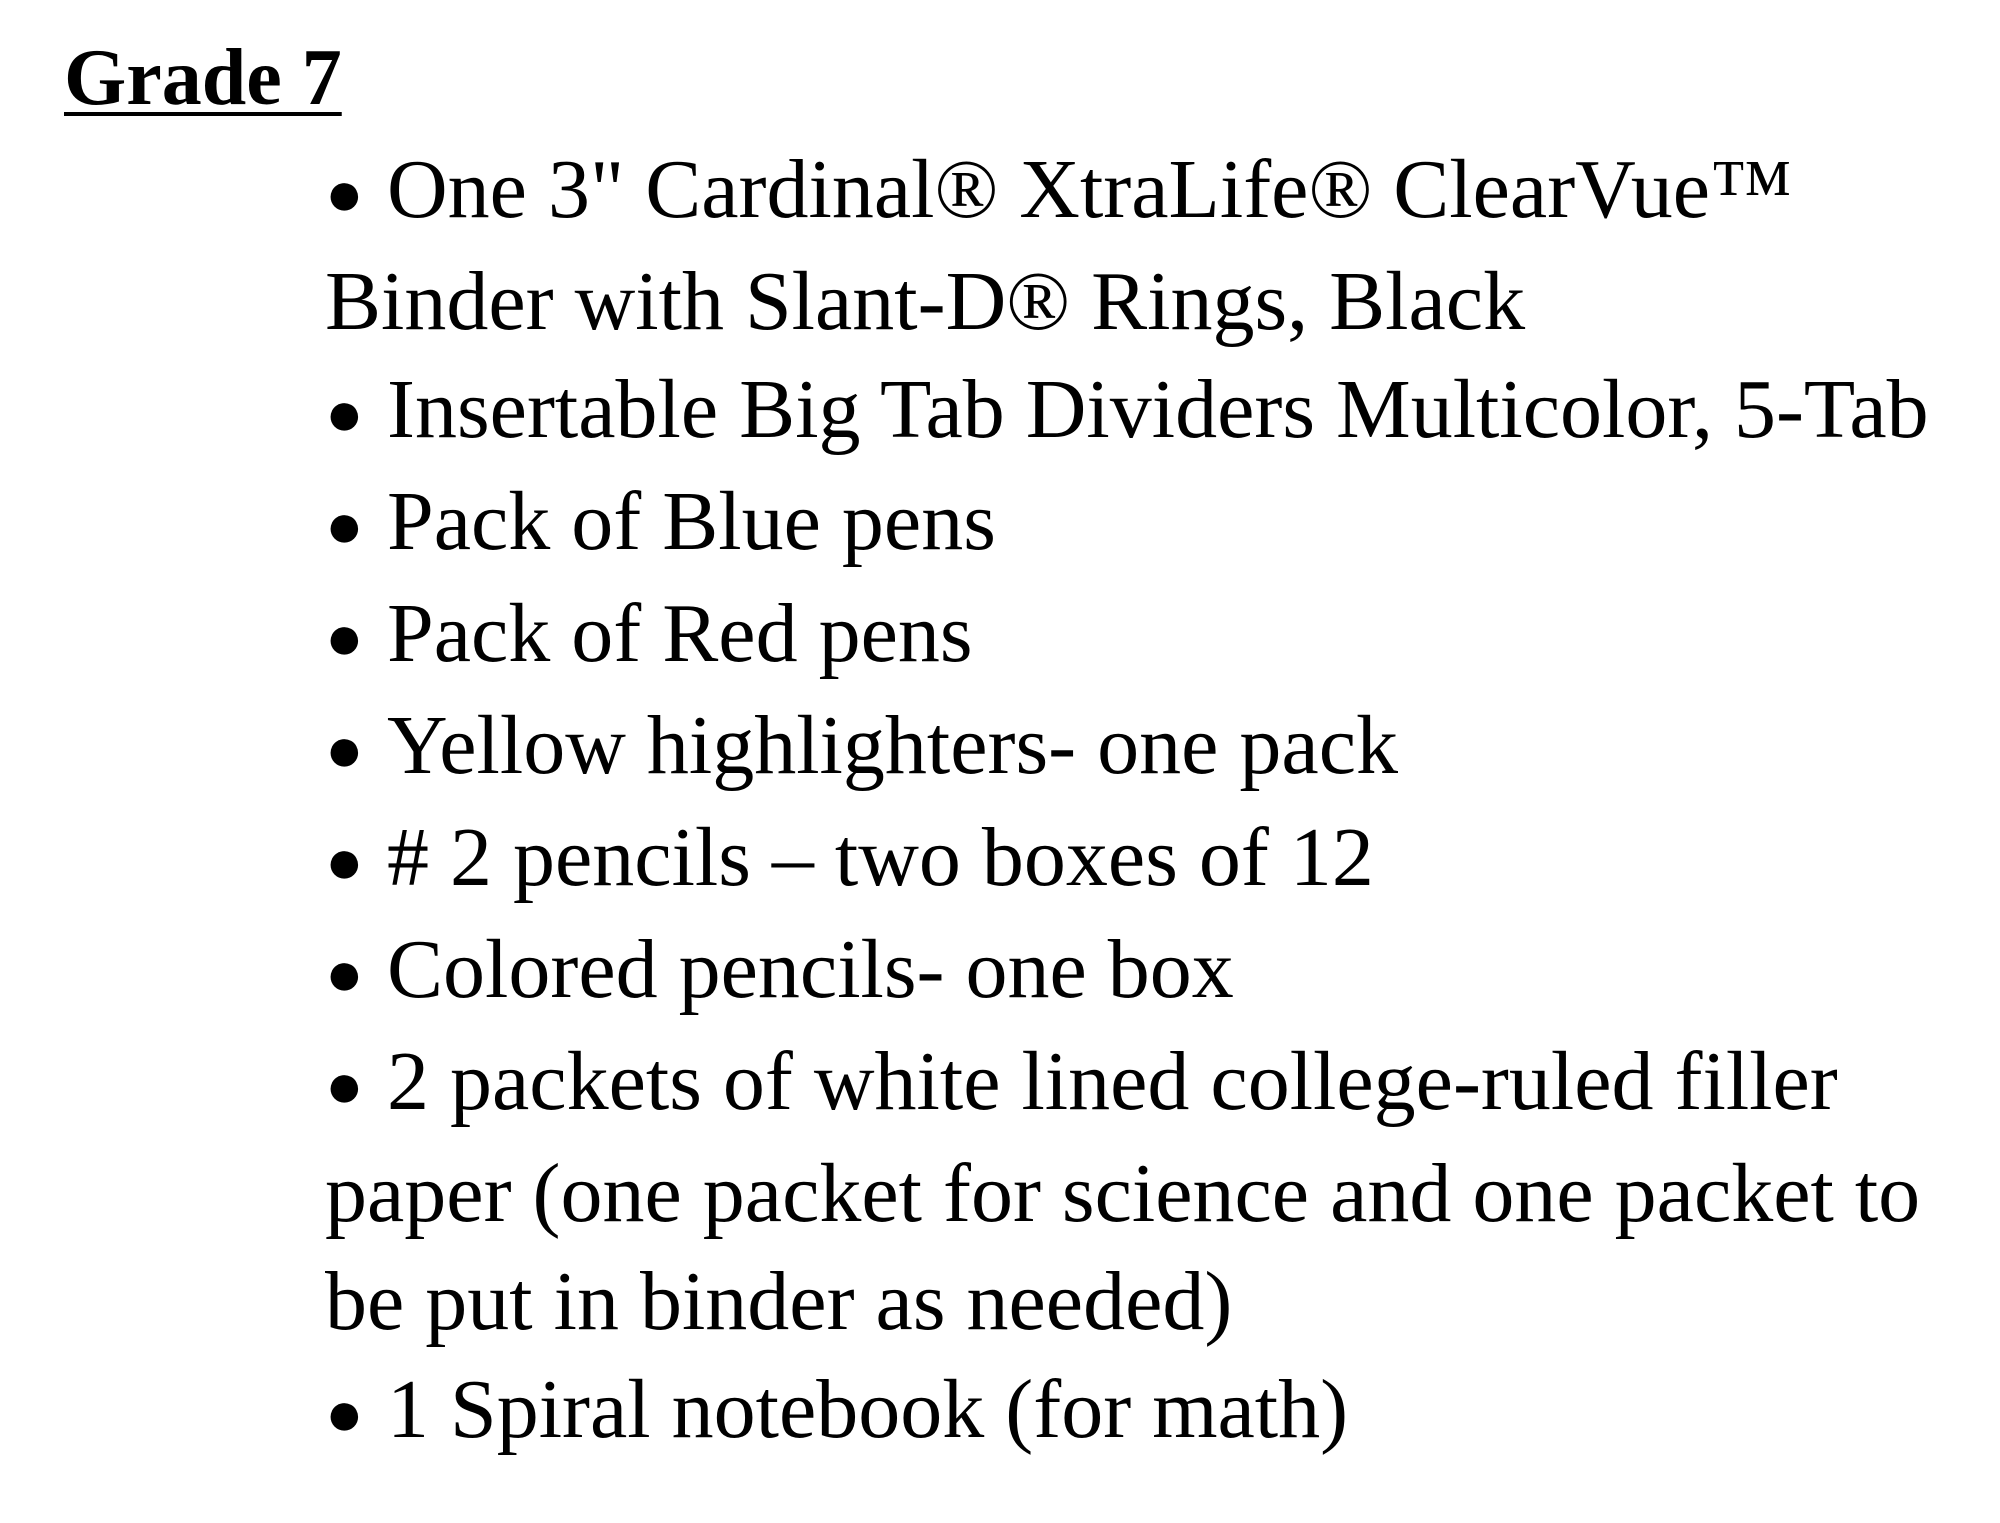  I want to click on list-item: ● Yellow highlighters- one pack, so click(1145, 748).